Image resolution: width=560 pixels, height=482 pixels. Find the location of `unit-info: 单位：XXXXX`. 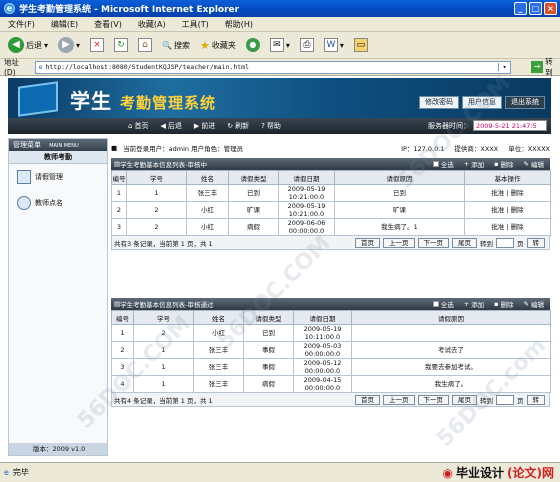

unit-info: 单位：XXXXX is located at coordinates (529, 148).